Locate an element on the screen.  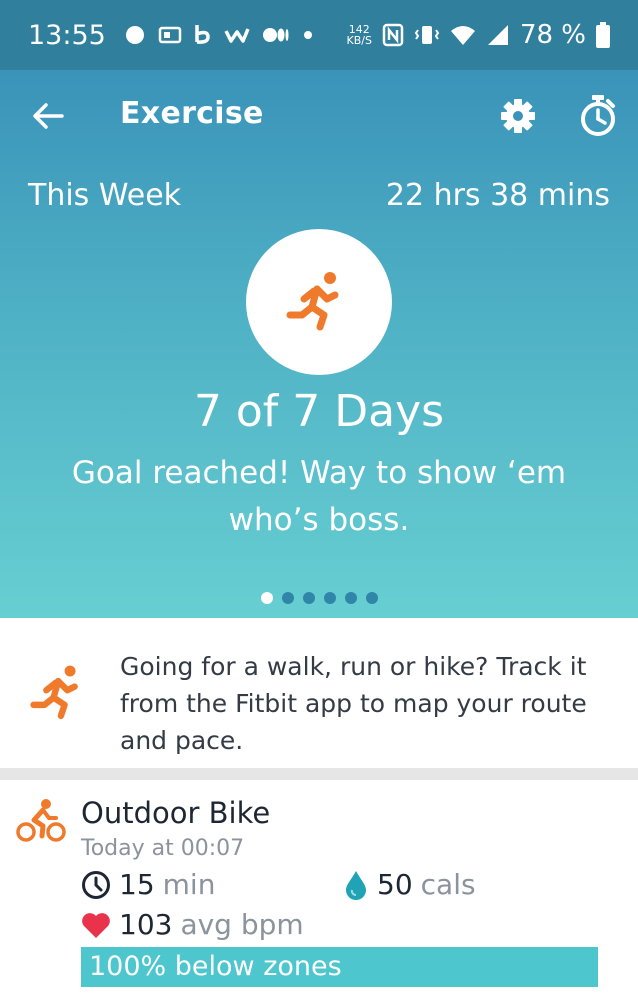
duration-value: 15 is located at coordinates (137, 884).